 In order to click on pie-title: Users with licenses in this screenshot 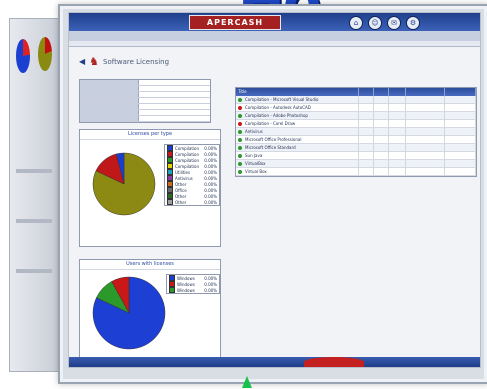, I will do `click(150, 265)`.